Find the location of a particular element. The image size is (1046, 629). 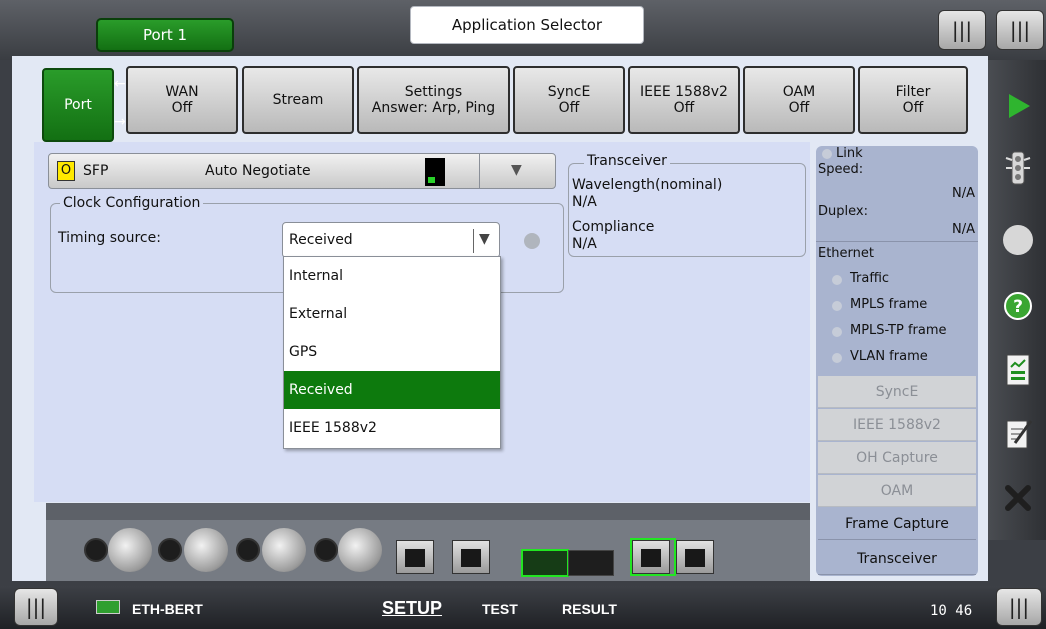

tab-settings: Settings Answer: Arp, Ping is located at coordinates (433, 100).